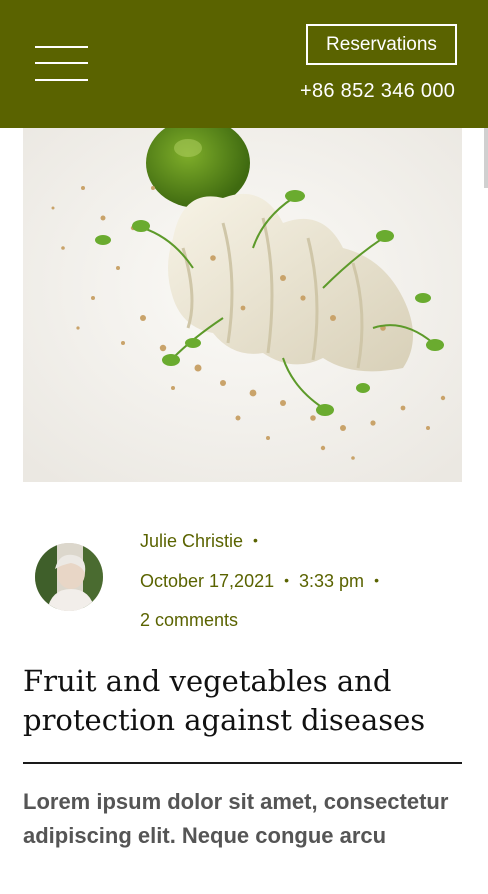  I want to click on hamburger-menu-icon, so click(62, 64).